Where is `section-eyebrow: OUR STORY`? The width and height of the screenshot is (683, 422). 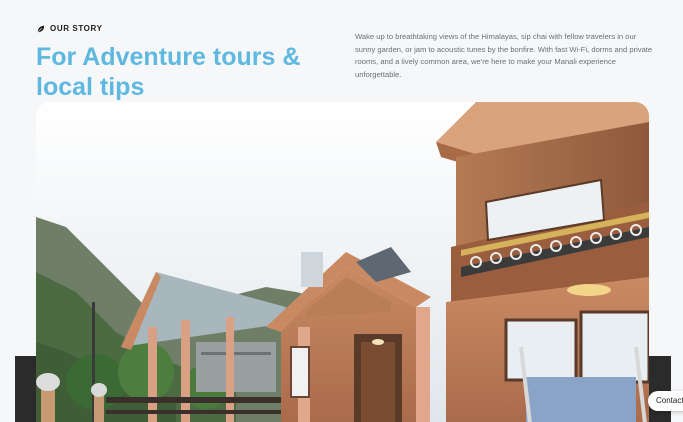 section-eyebrow: OUR STORY is located at coordinates (70, 28).